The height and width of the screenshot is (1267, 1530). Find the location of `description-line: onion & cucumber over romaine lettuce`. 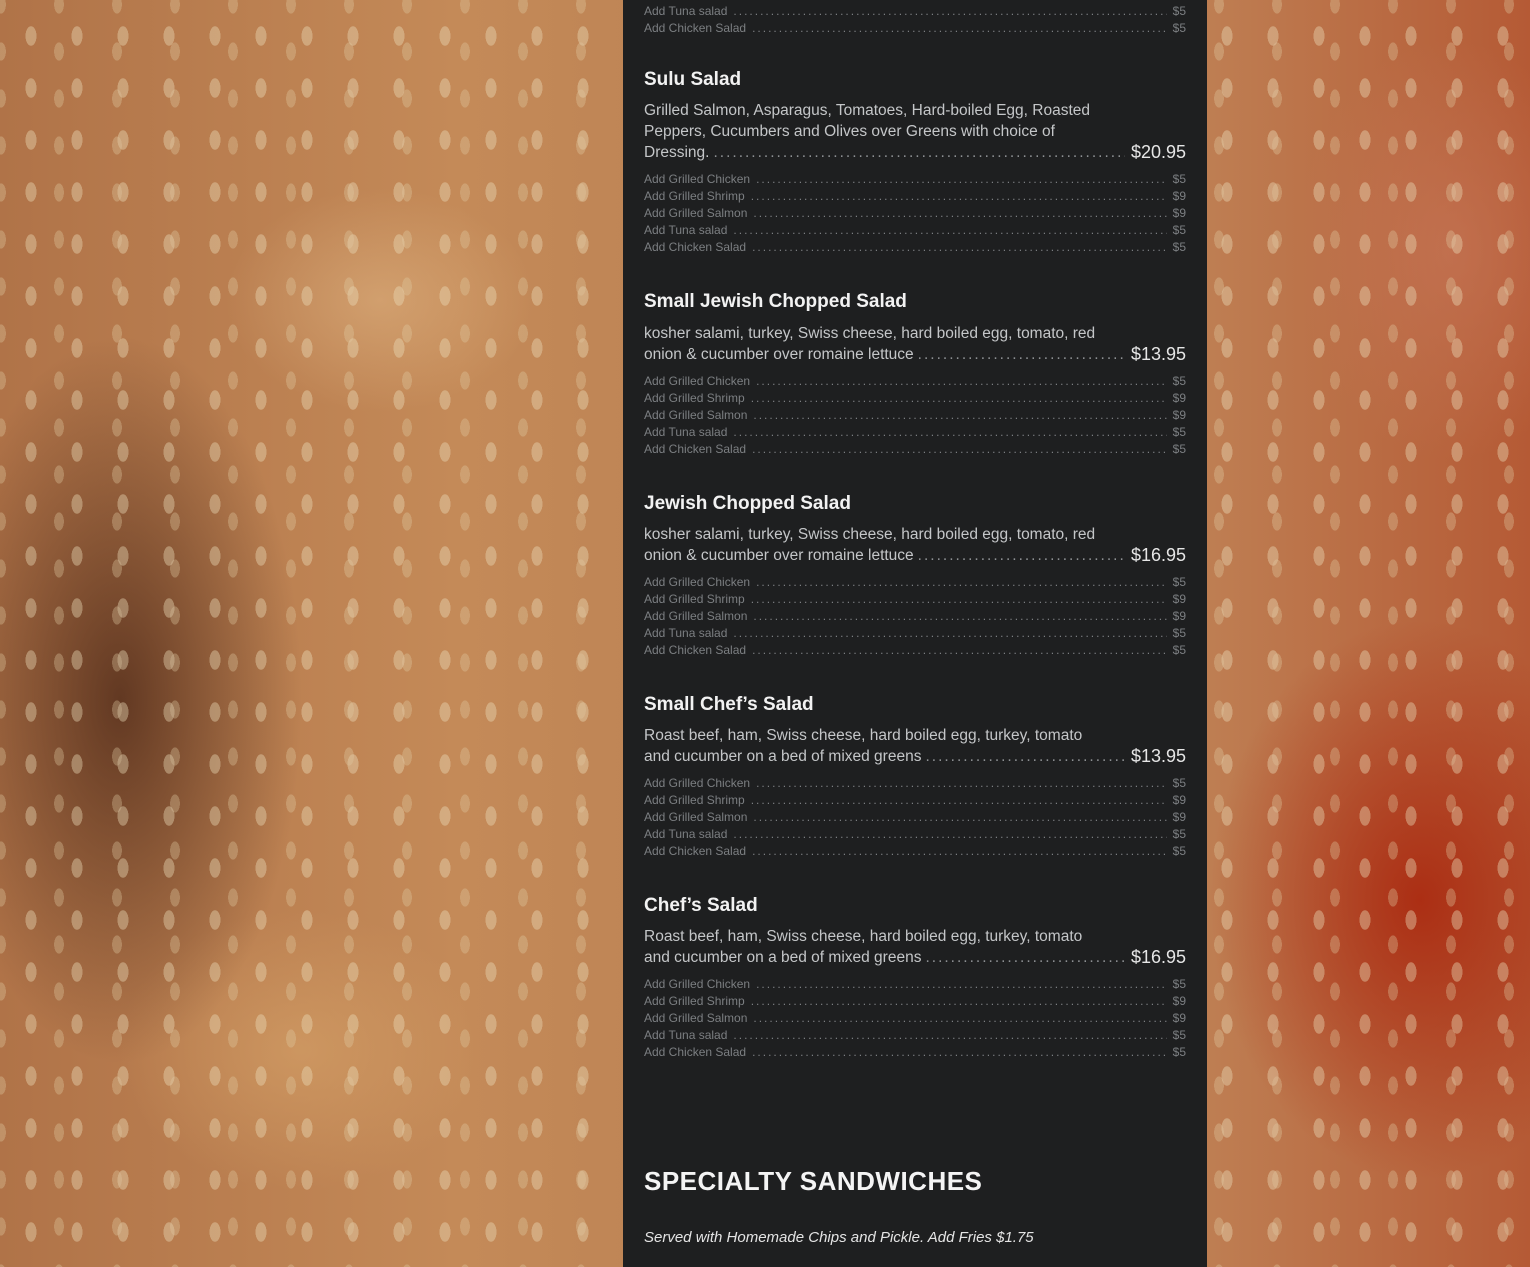

description-line: onion & cucumber over romaine lettuce is located at coordinates (779, 354).